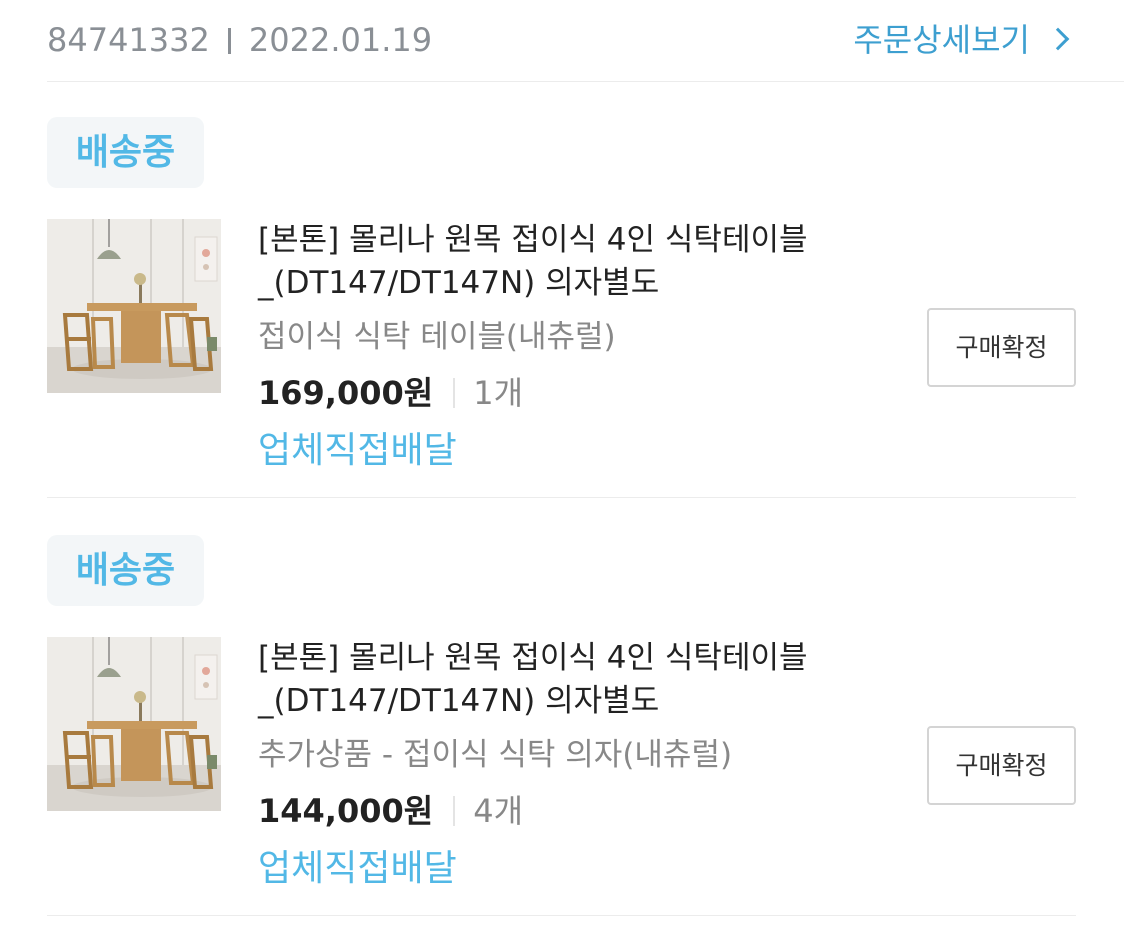  What do you see at coordinates (437, 337) in the screenshot?
I see `product-option: 접이식 식탁 테이블(내츄럴)` at bounding box center [437, 337].